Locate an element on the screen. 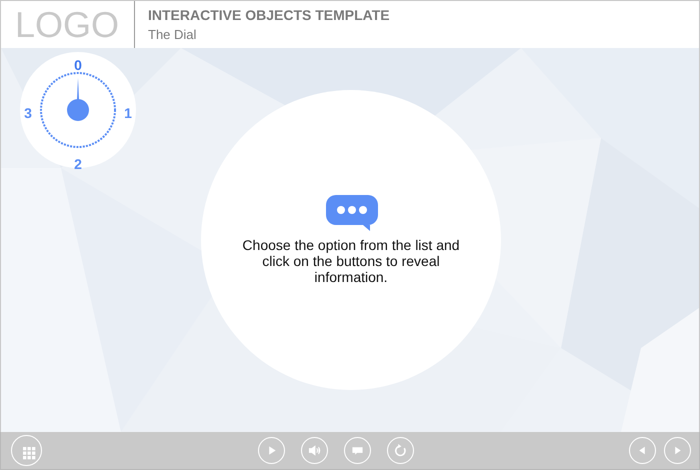  page-subtitle: The Dial is located at coordinates (173, 34).